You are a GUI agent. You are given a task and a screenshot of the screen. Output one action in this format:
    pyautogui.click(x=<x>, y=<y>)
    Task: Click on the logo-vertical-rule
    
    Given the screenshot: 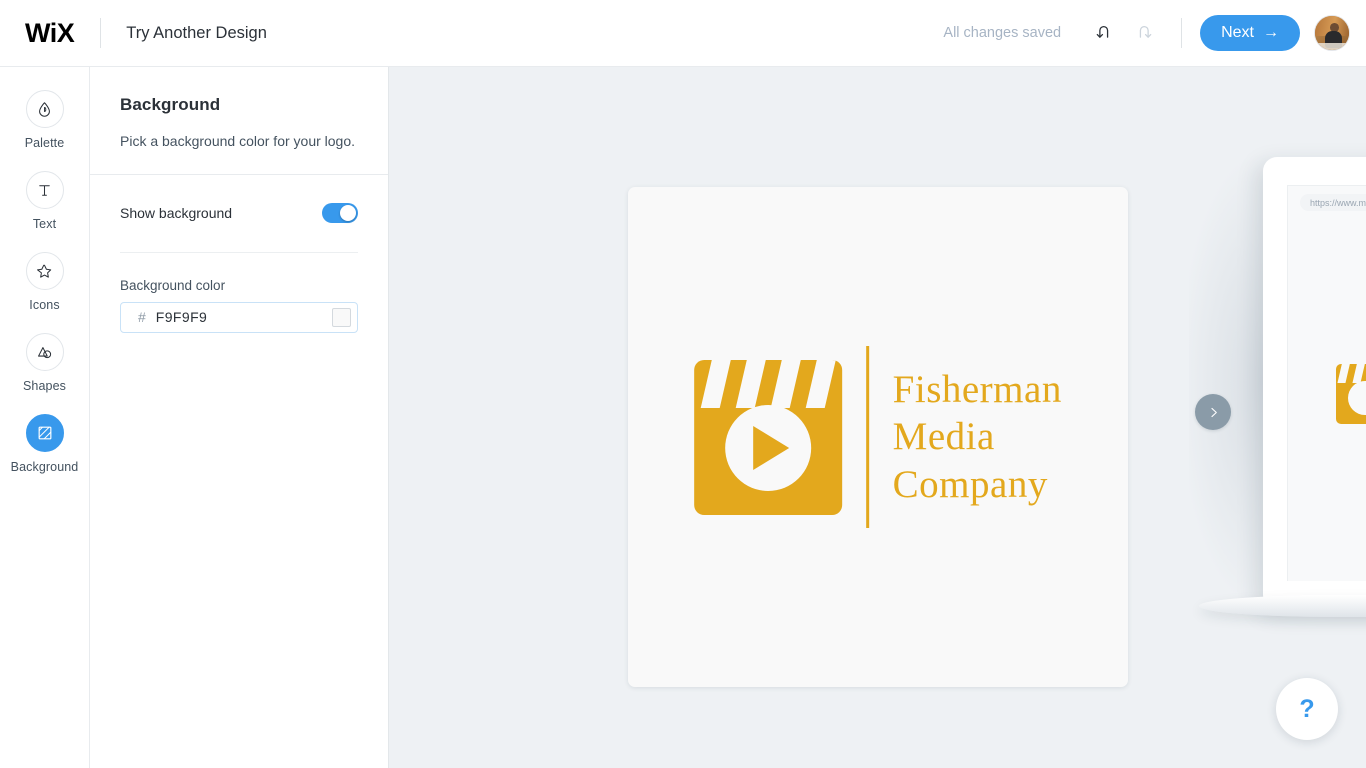 What is the action you would take?
    pyautogui.click(x=867, y=437)
    